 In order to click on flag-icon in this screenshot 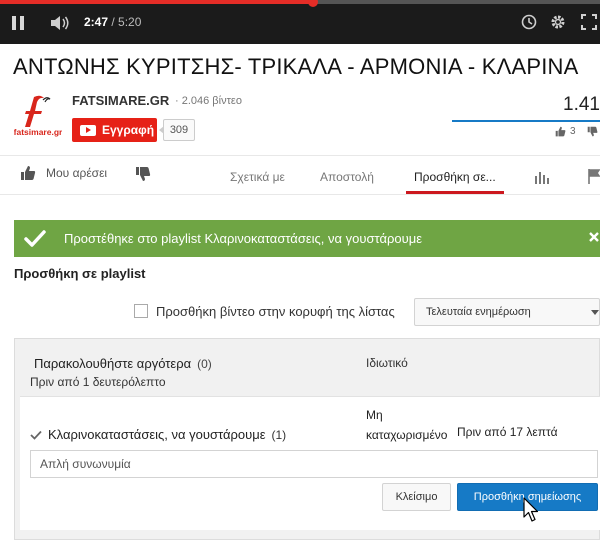, I will do `click(594, 176)`.